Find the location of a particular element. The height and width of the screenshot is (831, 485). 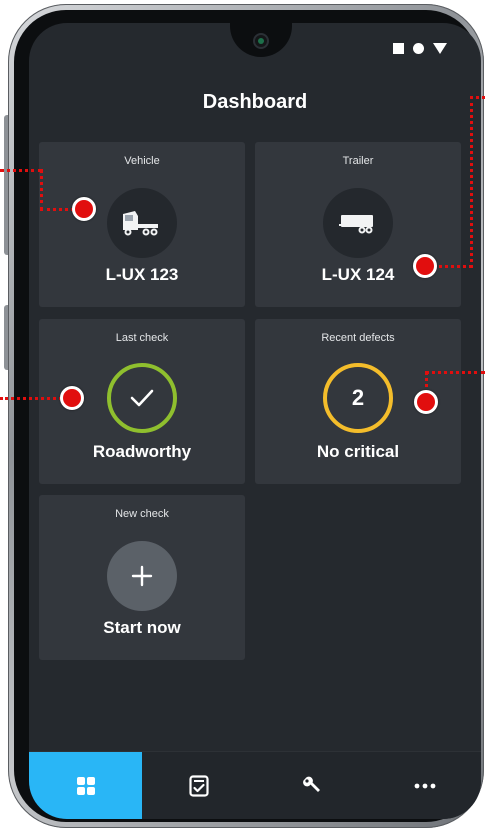

trailer-label: Trailer is located at coordinates (358, 161).